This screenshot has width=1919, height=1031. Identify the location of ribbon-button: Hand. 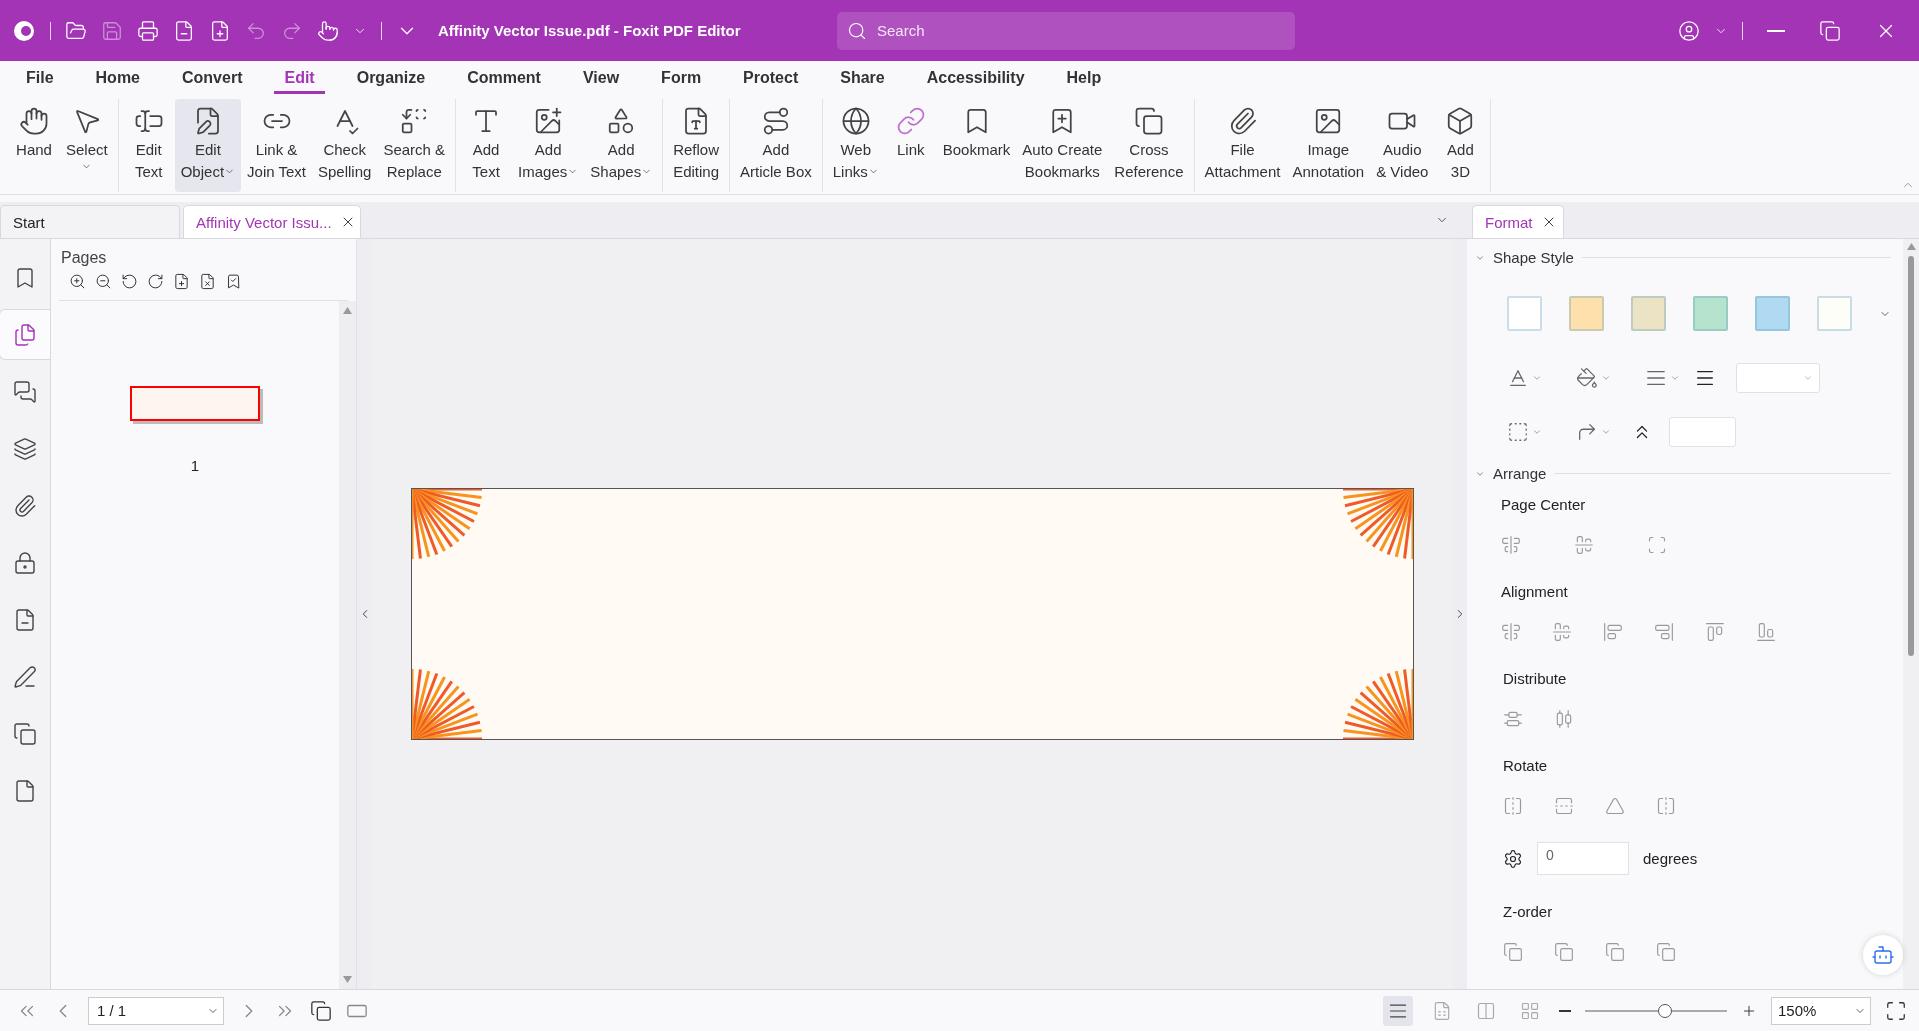
(34, 145).